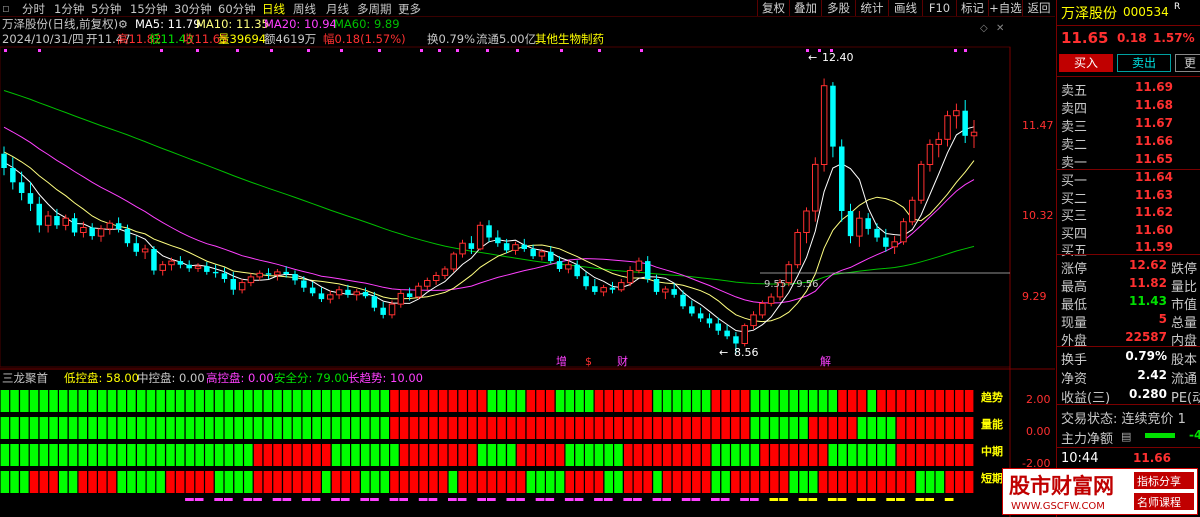  I want to click on toolbar-button: 统计, so click(871, 8).